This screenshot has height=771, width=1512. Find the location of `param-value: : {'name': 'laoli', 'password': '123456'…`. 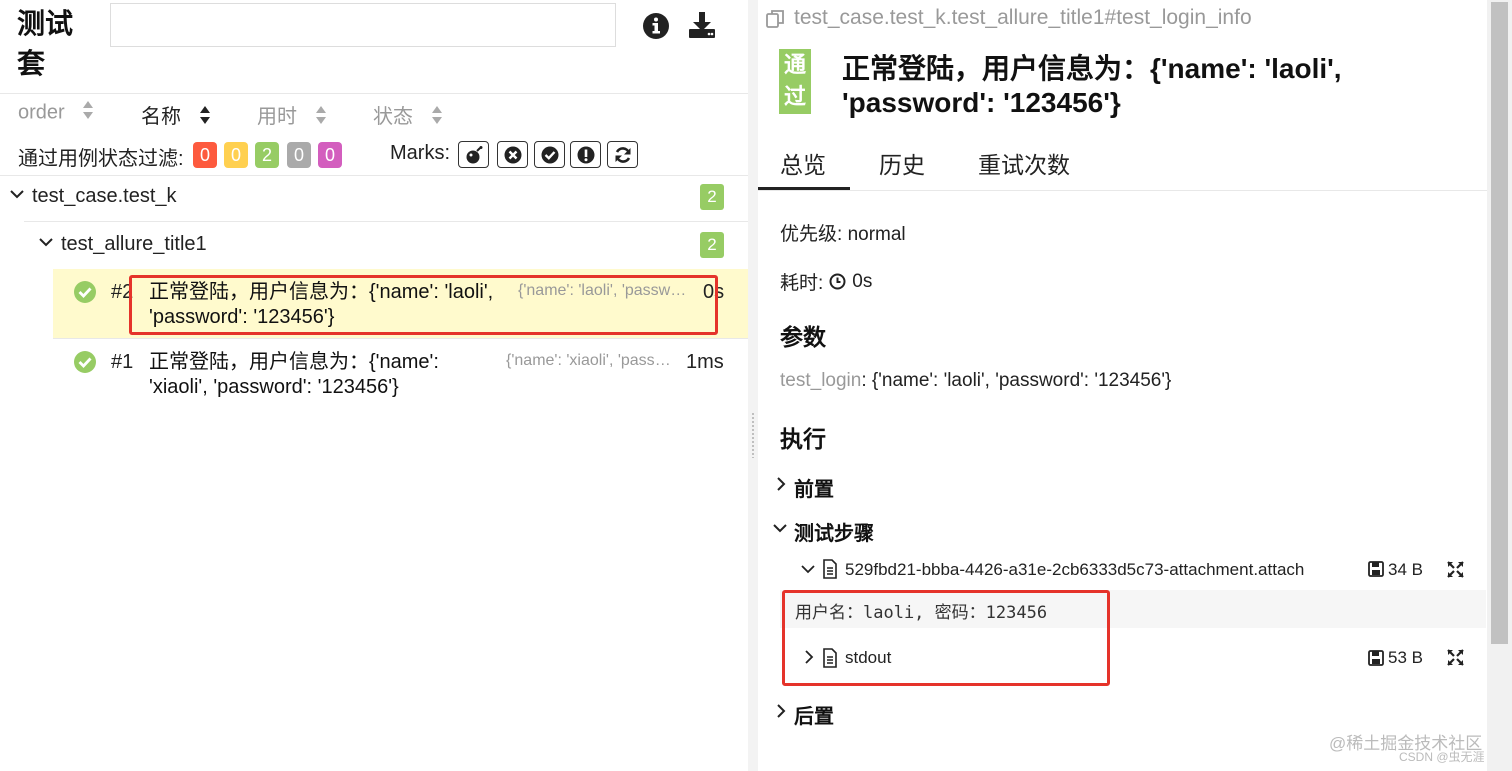

param-value: : {'name': 'laoli', 'password': '123456'… is located at coordinates (1016, 380).